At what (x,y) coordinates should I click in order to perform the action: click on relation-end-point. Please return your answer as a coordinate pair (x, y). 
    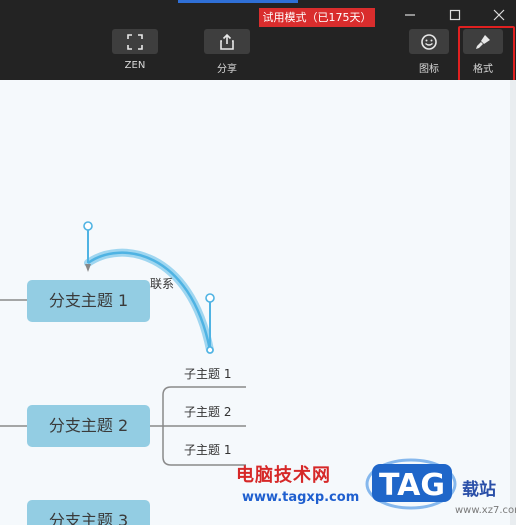
    Looking at the image, I should click on (210, 350).